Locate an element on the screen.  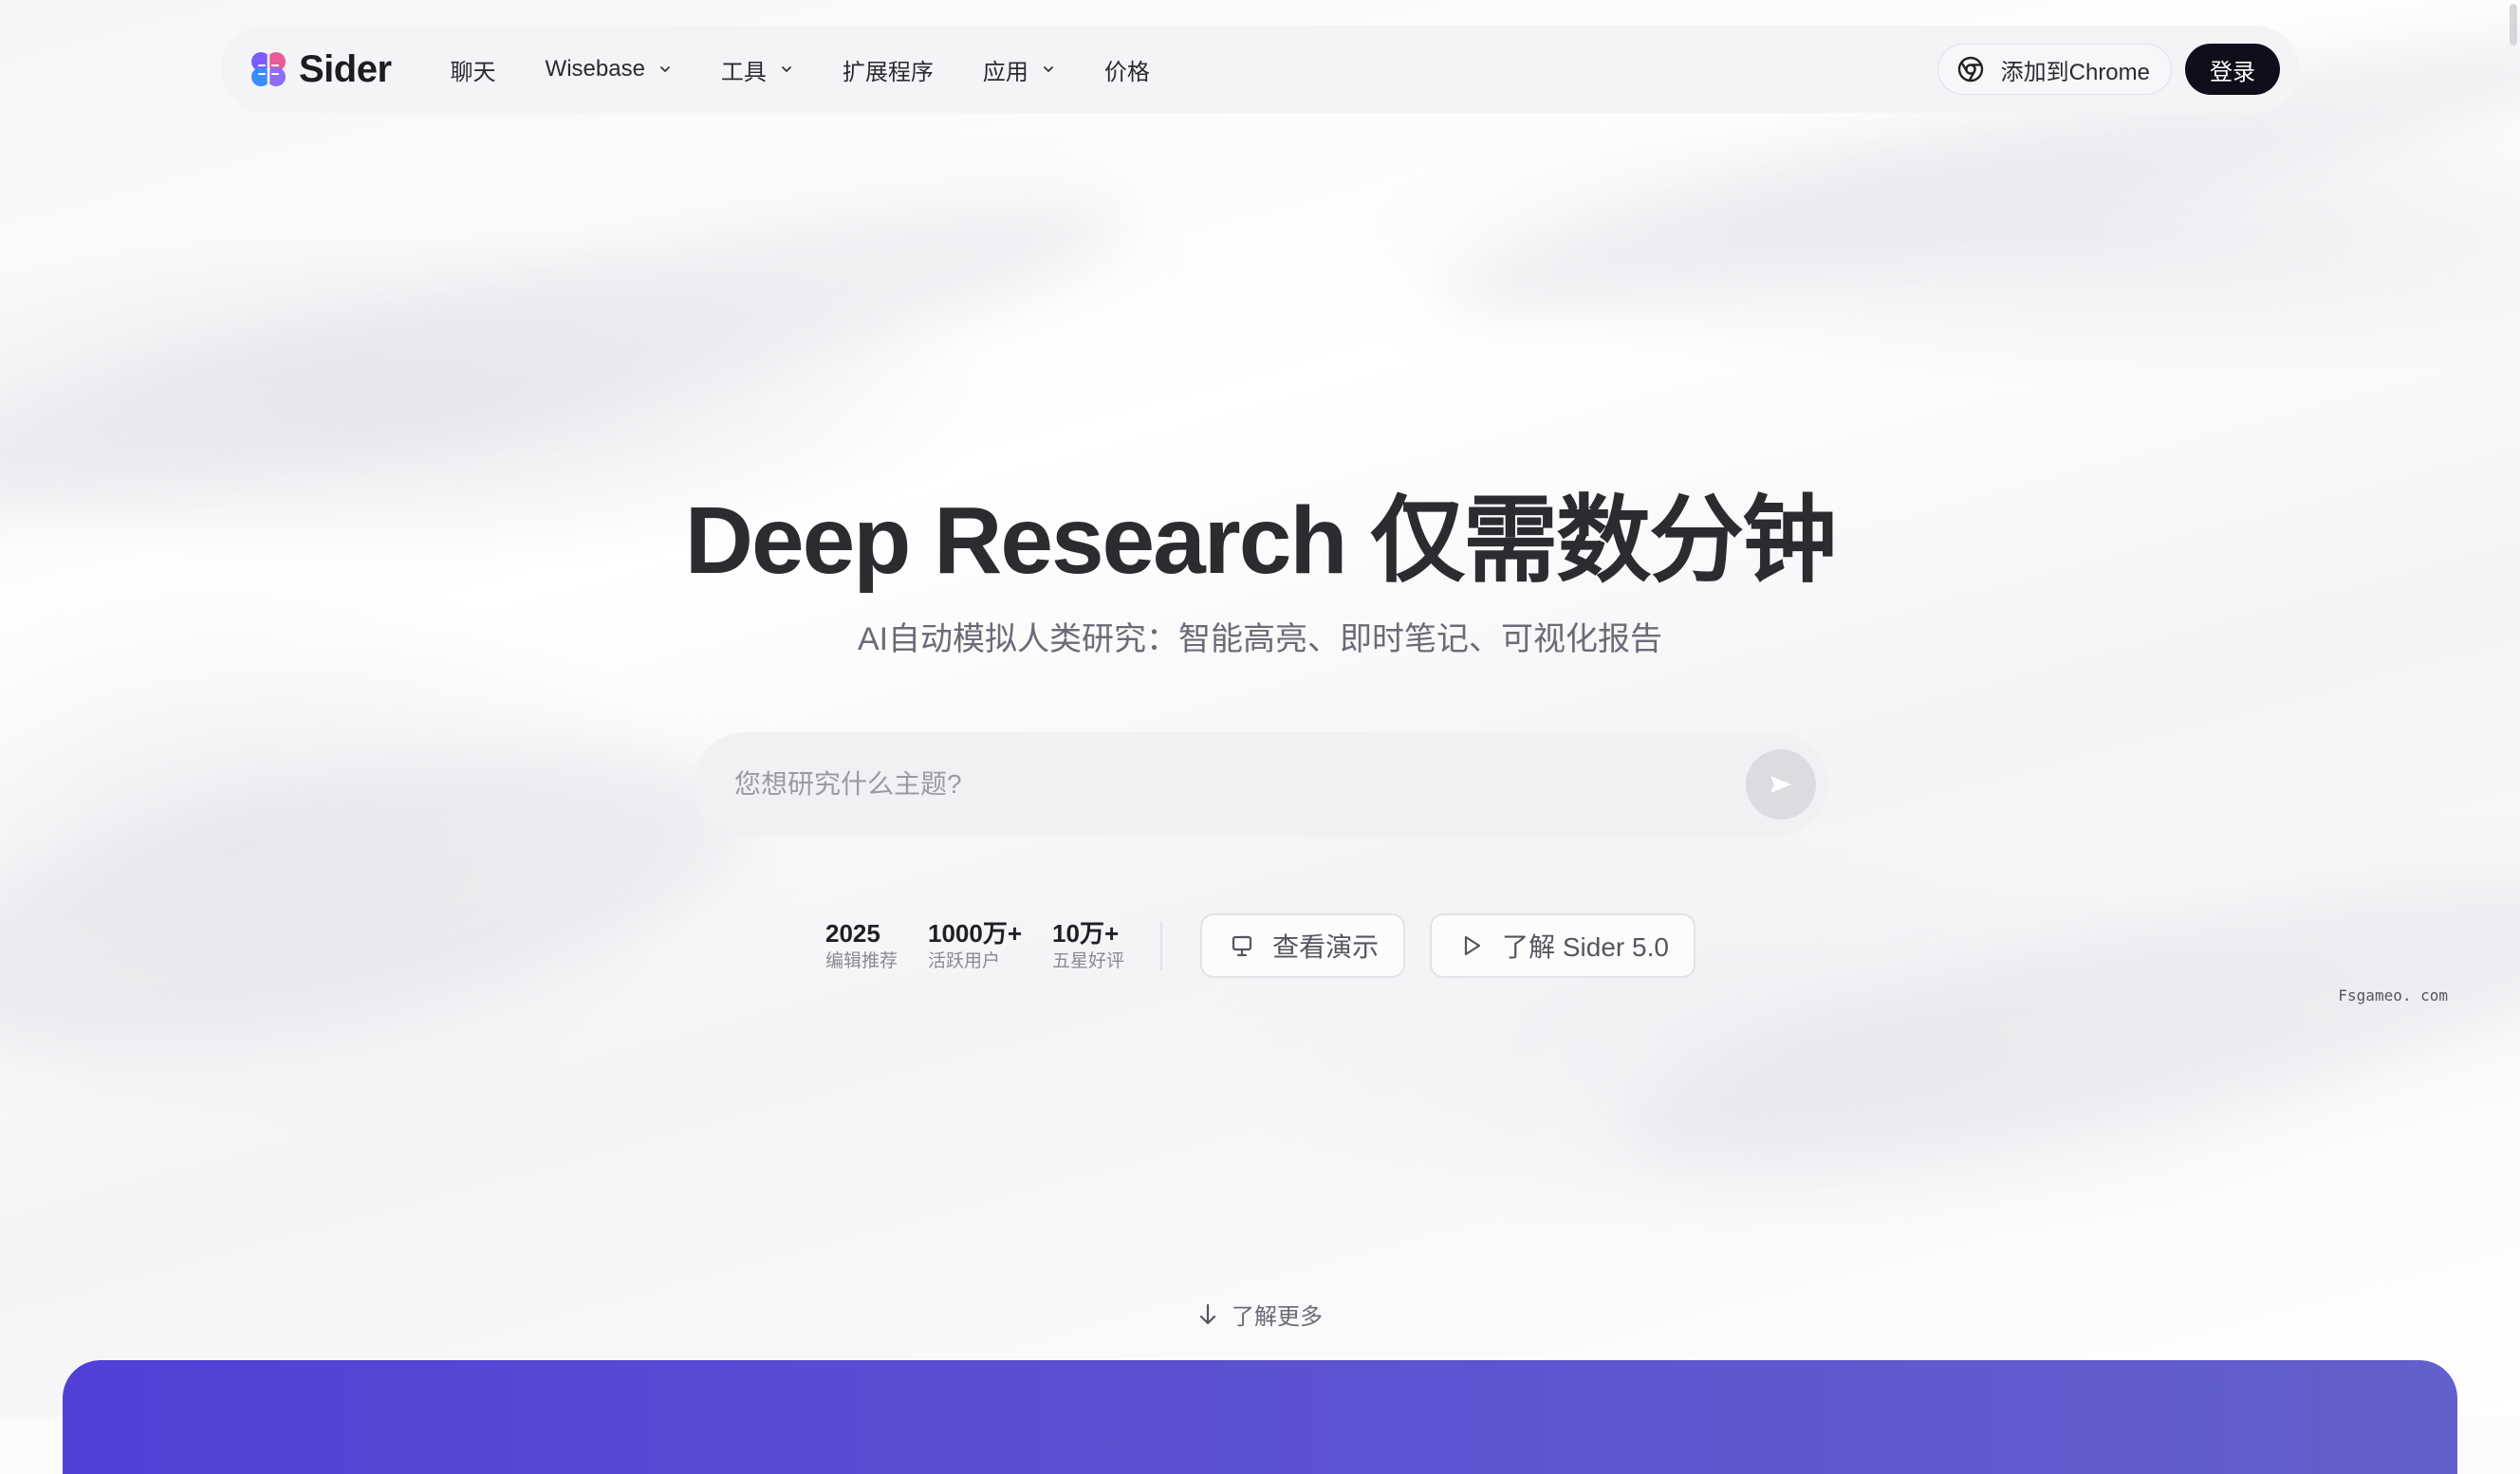
nav-item-wisebase: Wisebase is located at coordinates (609, 69).